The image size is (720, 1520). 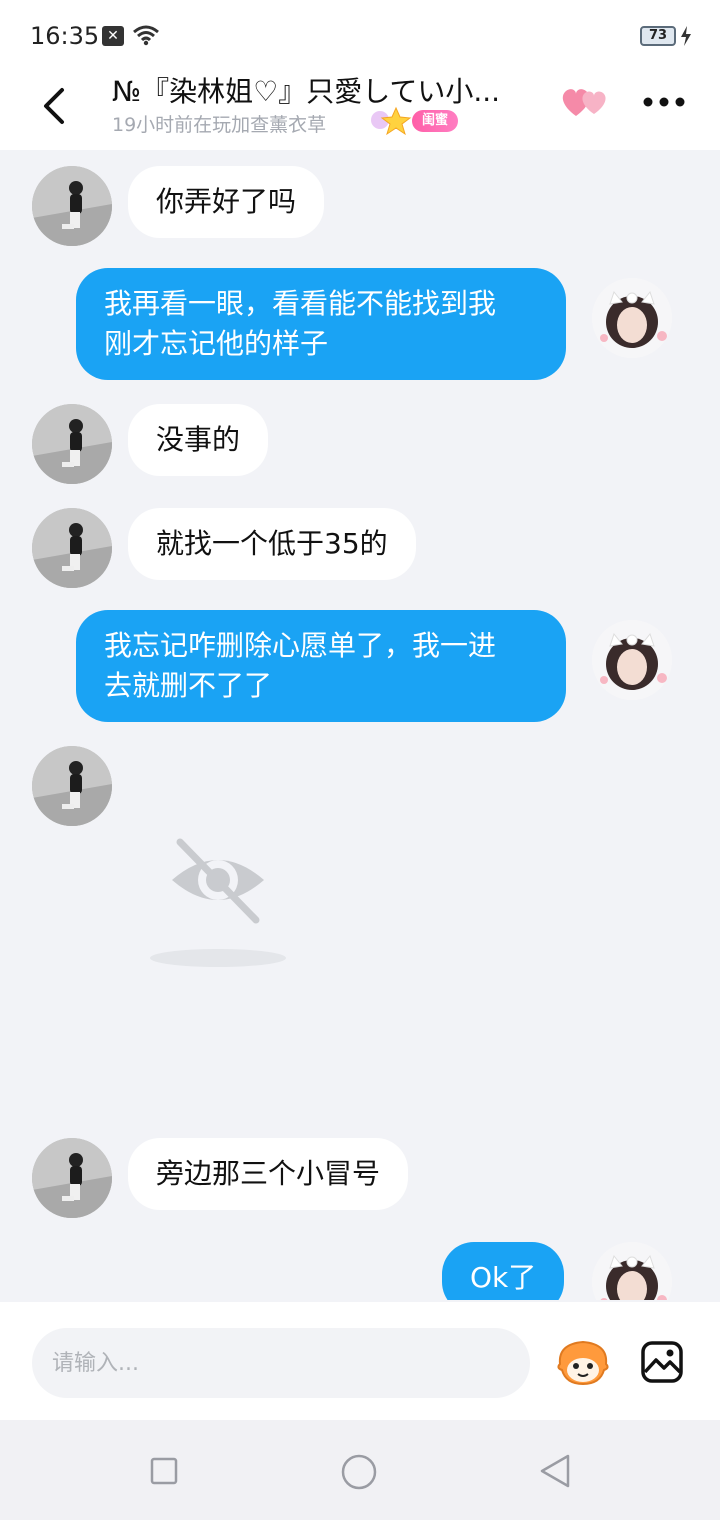 What do you see at coordinates (662, 1362) in the screenshot?
I see `image-picker-button` at bounding box center [662, 1362].